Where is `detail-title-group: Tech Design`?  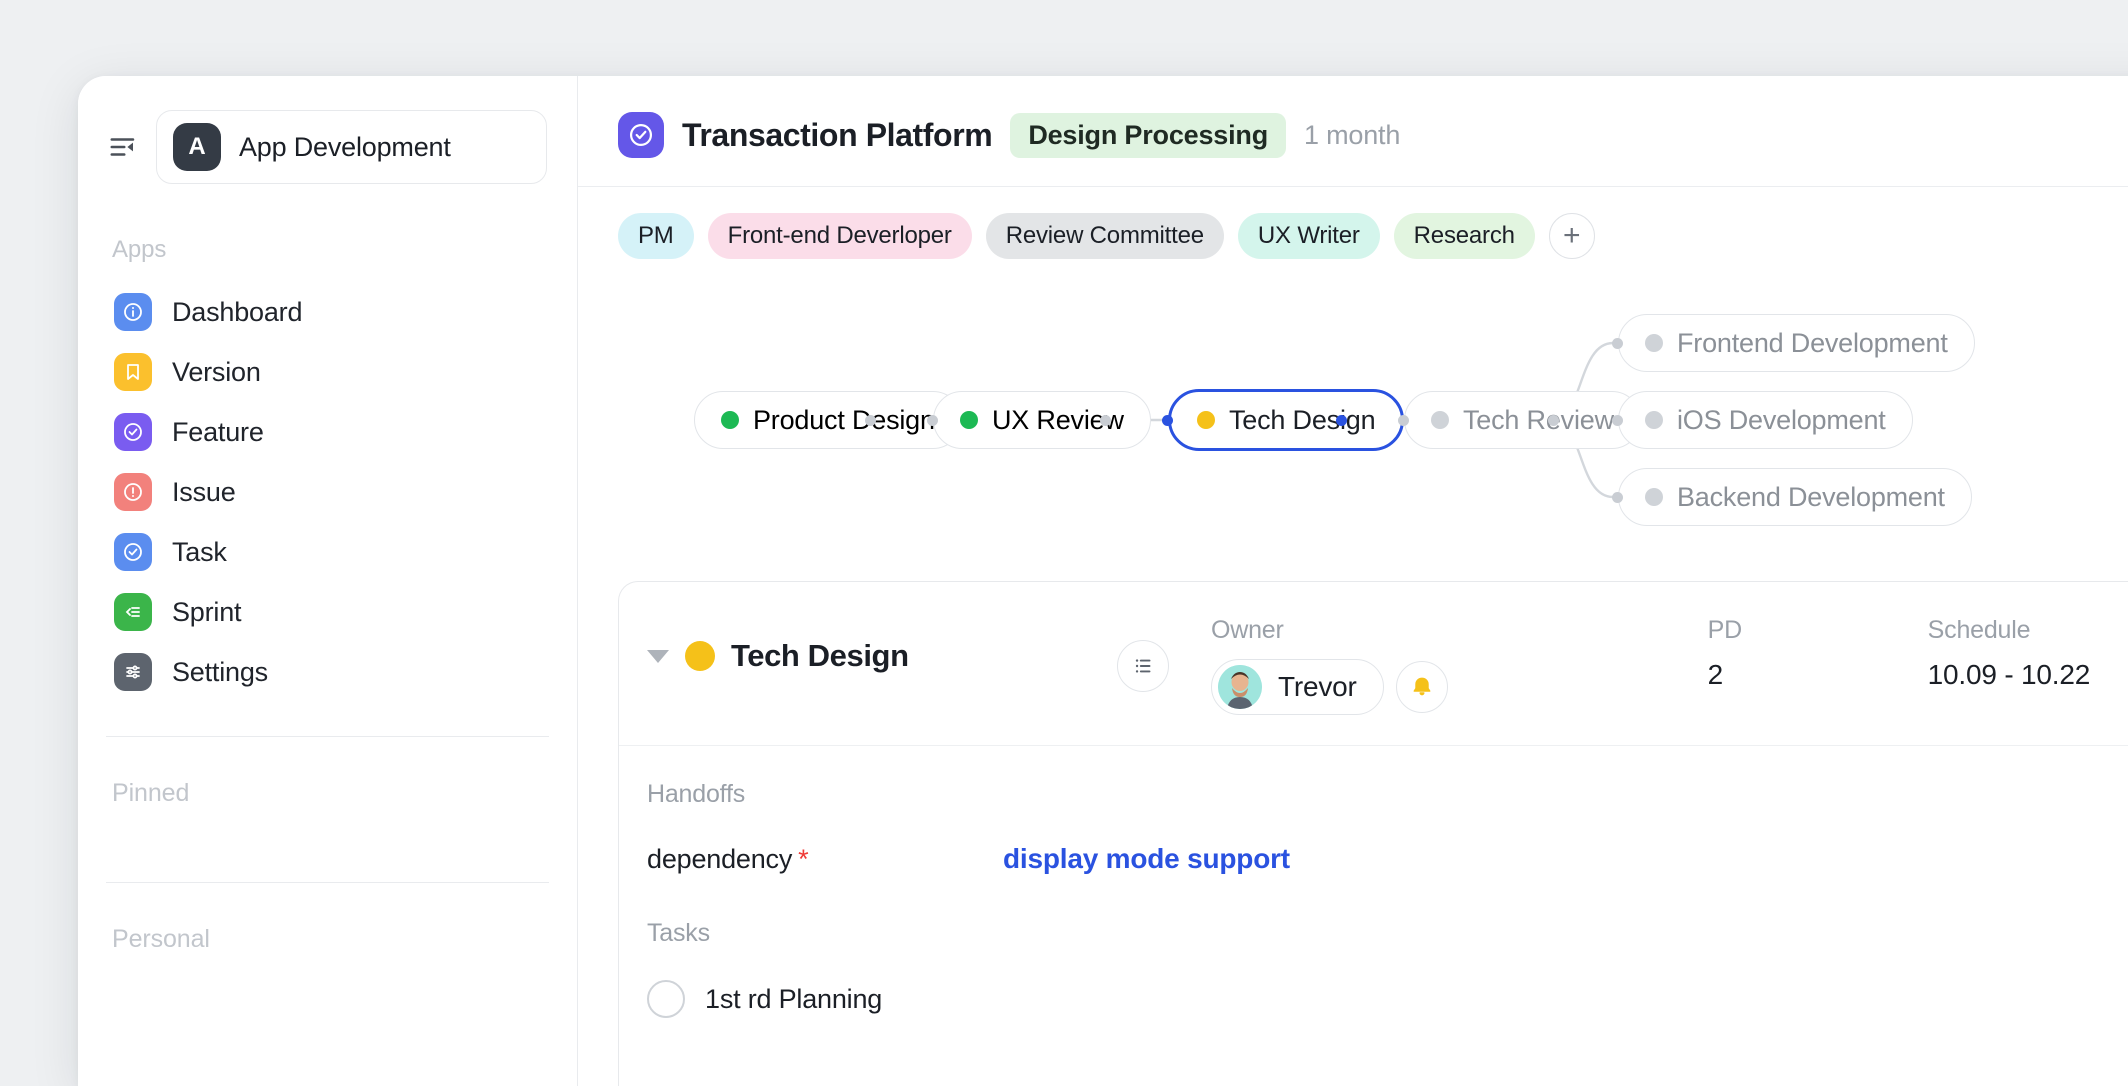 detail-title-group: Tech Design is located at coordinates (882, 645).